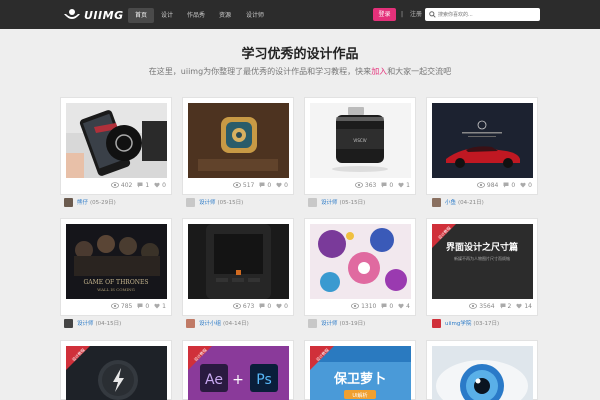 The width and height of the screenshot is (600, 400). Describe the element at coordinates (260, 71) in the screenshot. I see `subtitle-text: 在这里，uiimg为你整理了最优秀的设计作品和学习教程，快来` at that location.